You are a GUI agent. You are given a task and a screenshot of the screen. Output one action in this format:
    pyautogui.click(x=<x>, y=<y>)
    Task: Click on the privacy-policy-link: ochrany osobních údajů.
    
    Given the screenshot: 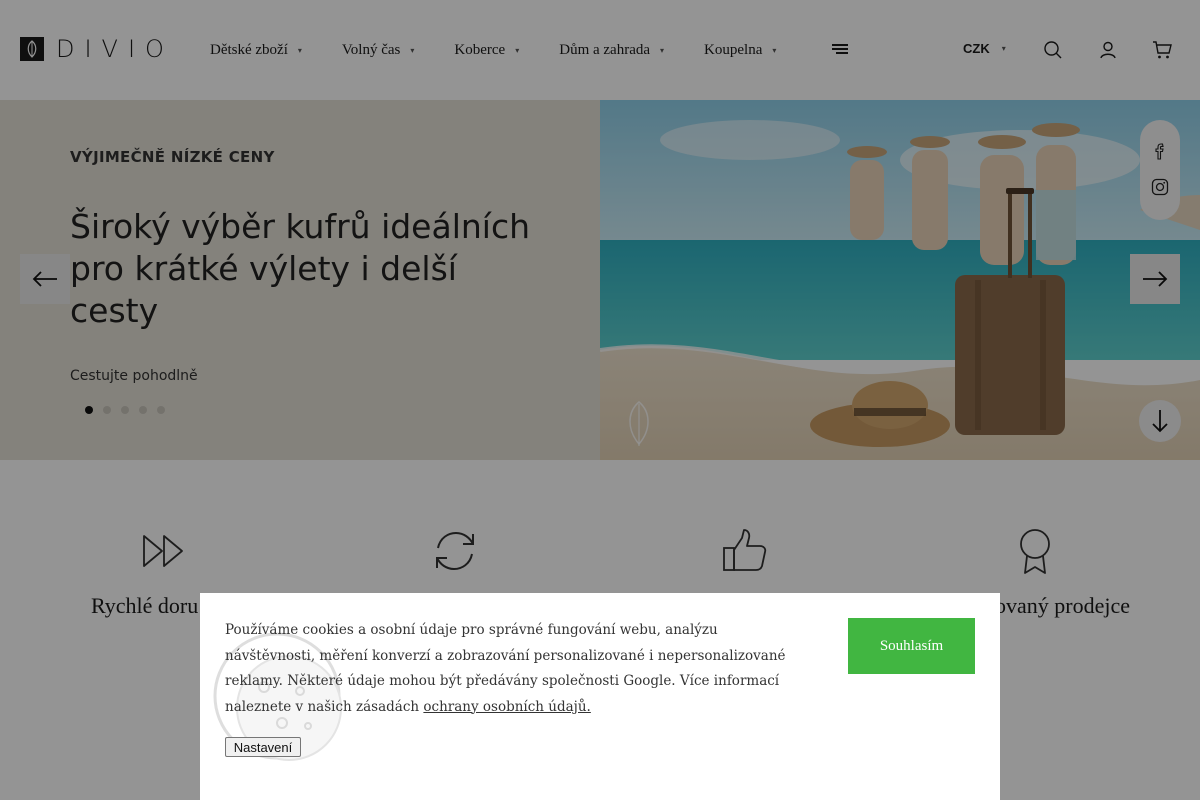 What is the action you would take?
    pyautogui.click(x=506, y=707)
    